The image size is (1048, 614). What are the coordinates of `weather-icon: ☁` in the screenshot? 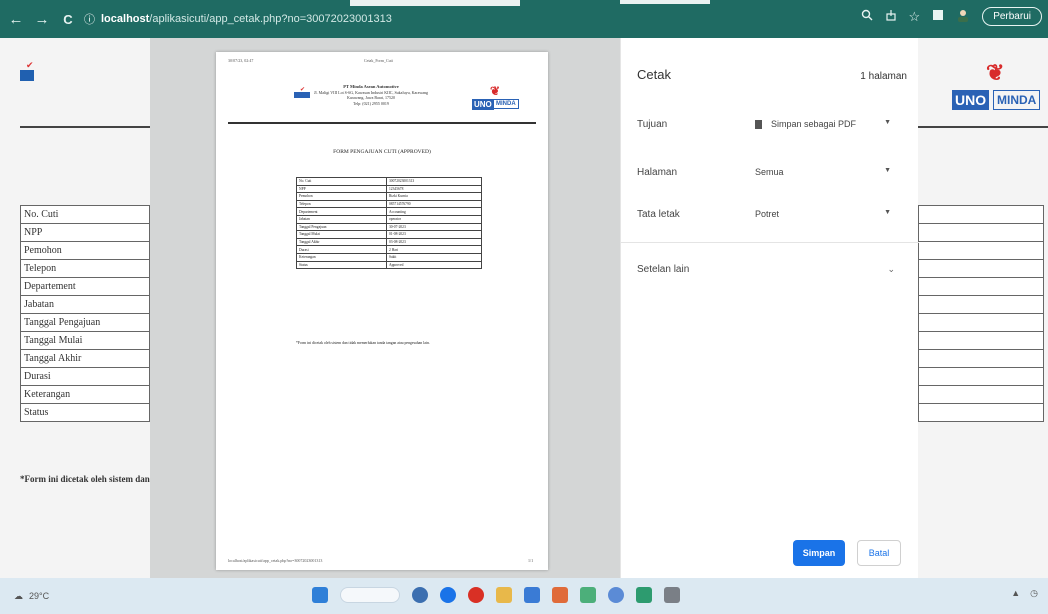 It's located at (18, 595).